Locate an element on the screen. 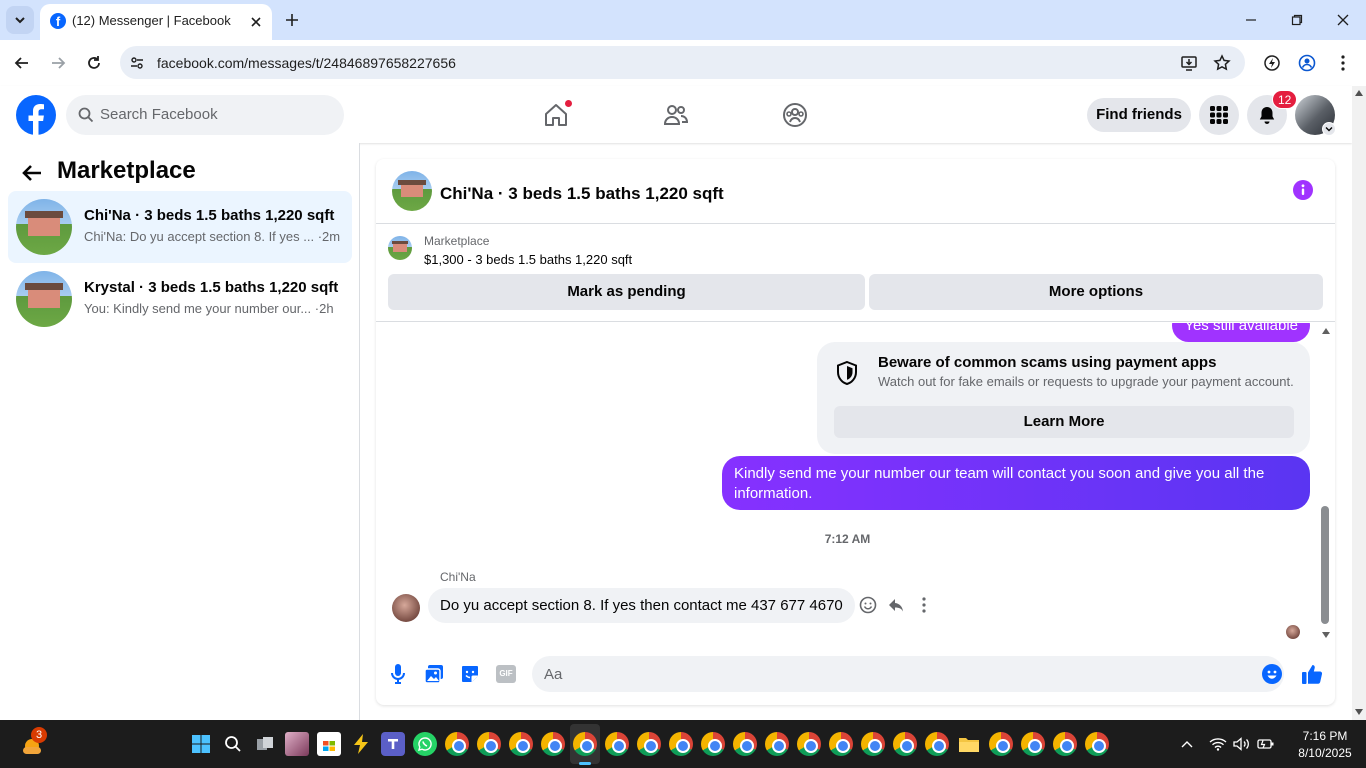 This screenshot has height=768, width=1366. start-button is located at coordinates (201, 744).